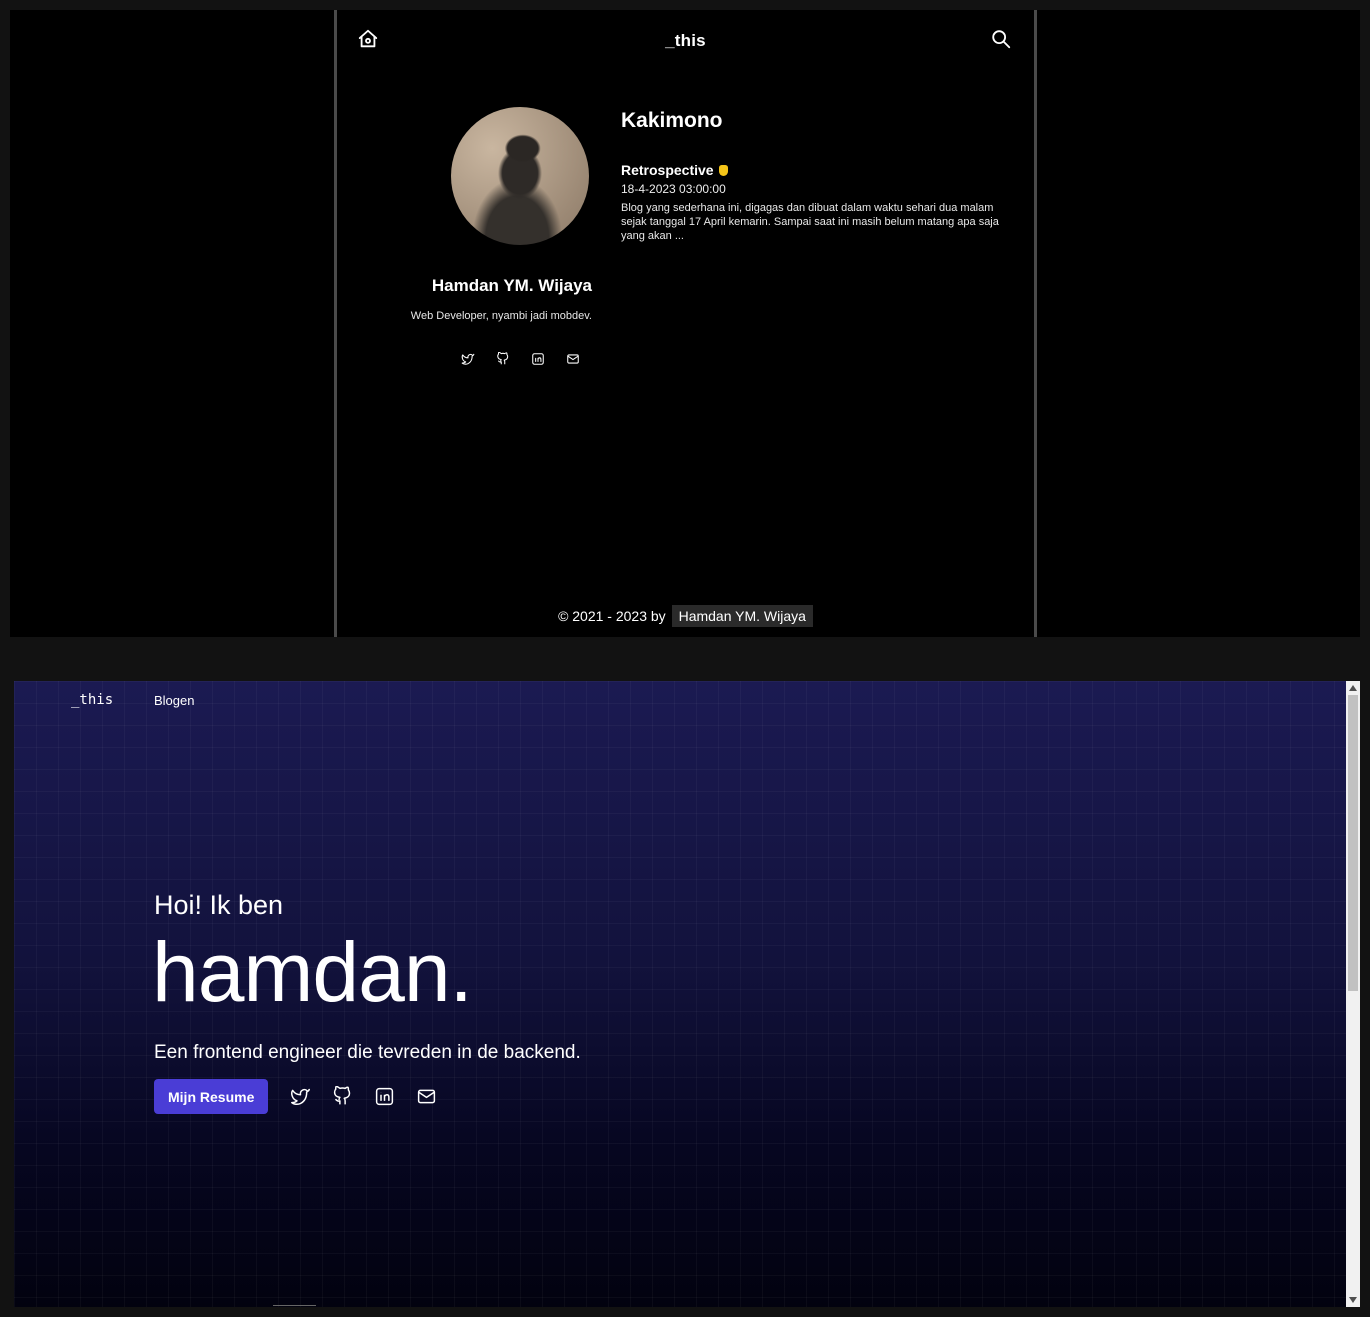  I want to click on author-name: Hamdan YM. Wijaya, so click(511, 285).